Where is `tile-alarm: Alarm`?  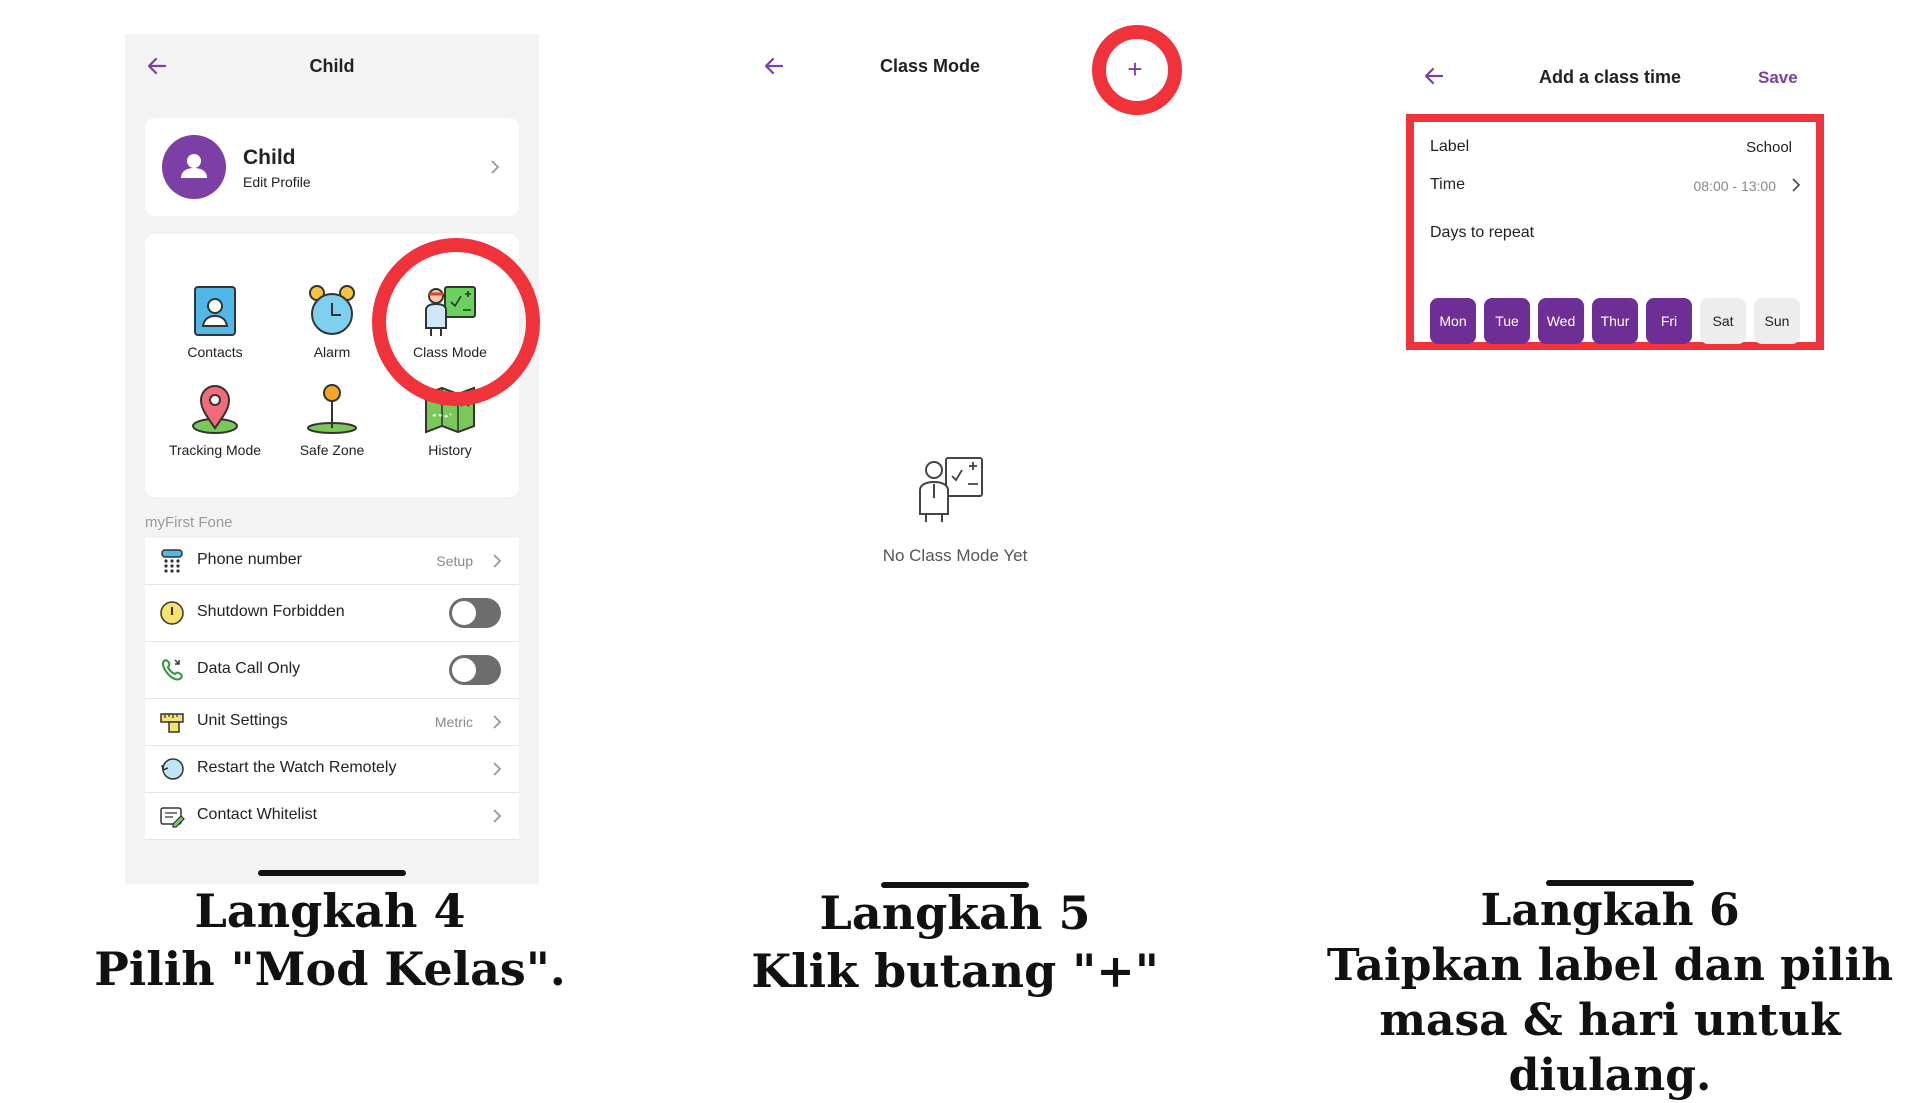 tile-alarm: Alarm is located at coordinates (332, 324).